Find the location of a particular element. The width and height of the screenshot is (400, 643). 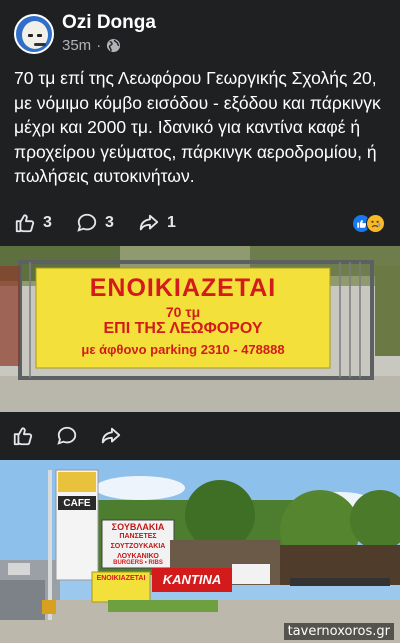

comment-button: 3 is located at coordinates (95, 223).